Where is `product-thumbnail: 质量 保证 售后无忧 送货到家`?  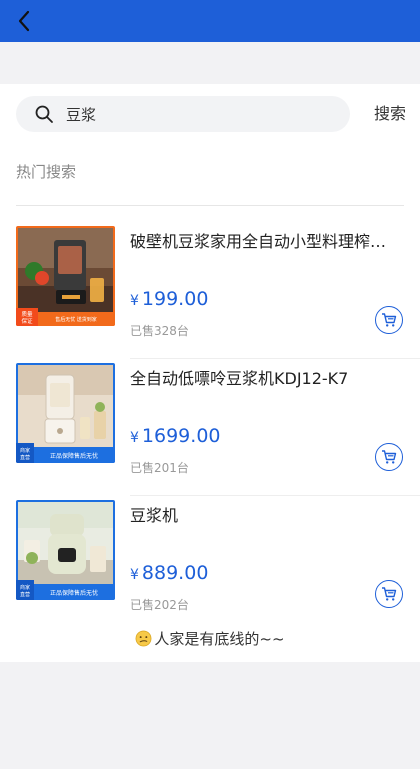
product-thumbnail: 质量 保证 售后无忧 送货到家 is located at coordinates (65, 276).